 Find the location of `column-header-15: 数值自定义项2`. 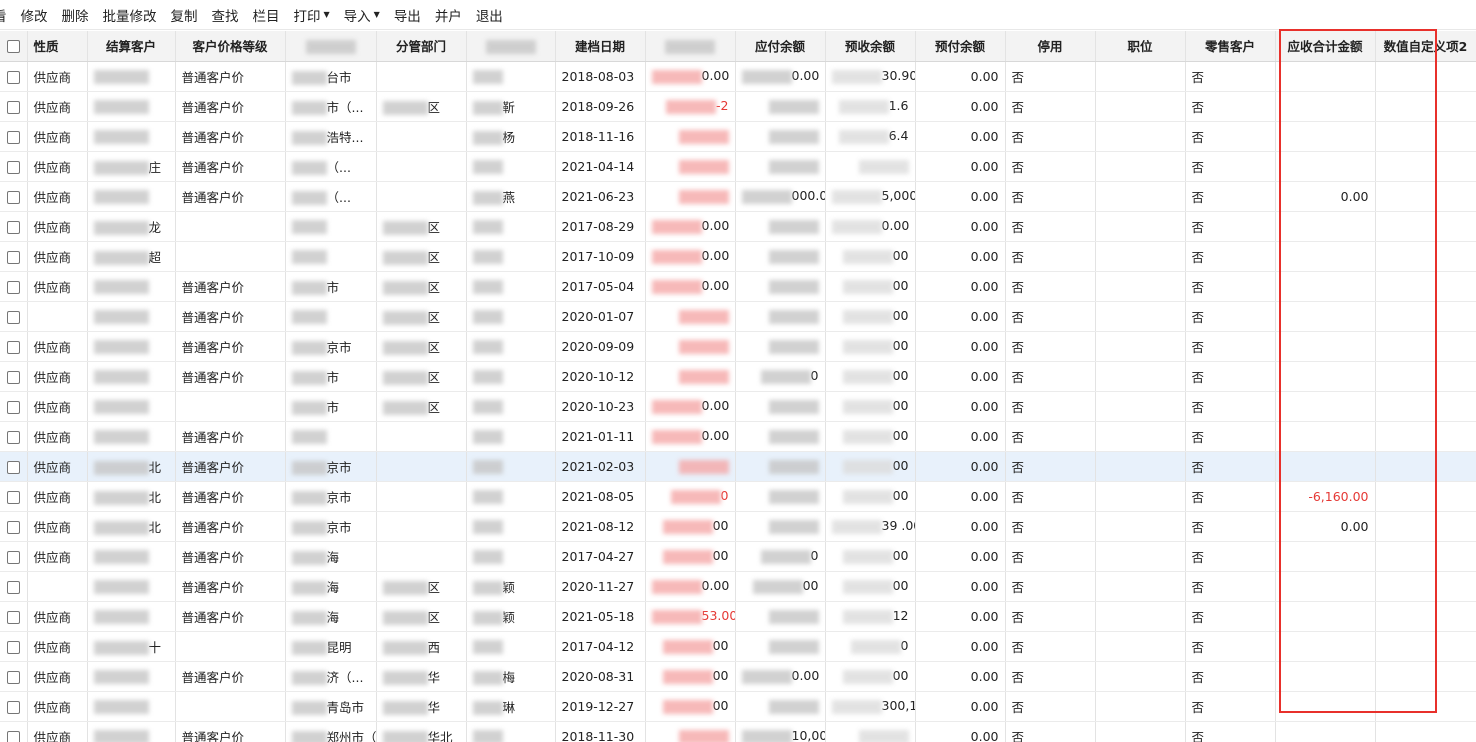

column-header-15: 数值自定义项2 is located at coordinates (1425, 46).